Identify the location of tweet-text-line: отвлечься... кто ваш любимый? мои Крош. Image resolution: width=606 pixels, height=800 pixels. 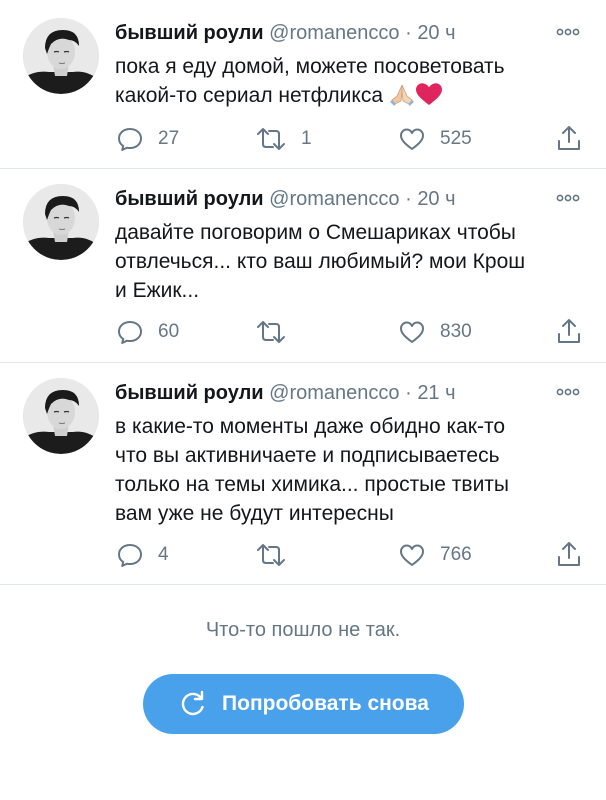
(320, 261).